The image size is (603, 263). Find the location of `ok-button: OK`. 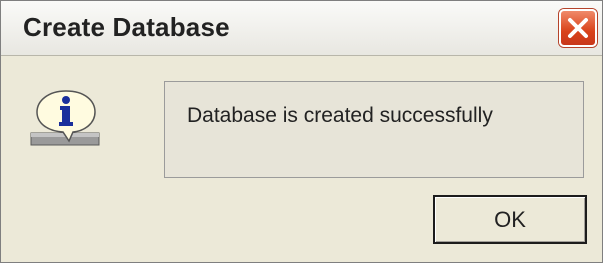

ok-button: OK is located at coordinates (510, 219).